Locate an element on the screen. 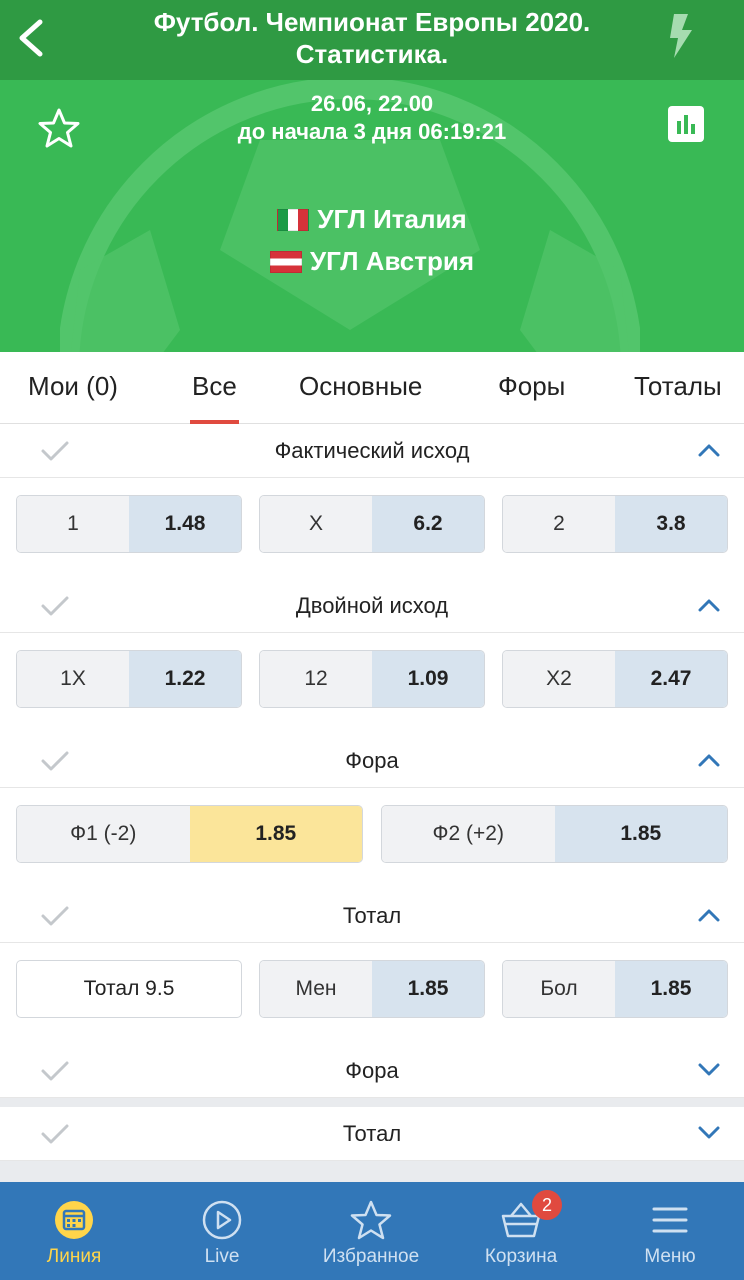 The width and height of the screenshot is (744, 1280). star-icon is located at coordinates (371, 1220).